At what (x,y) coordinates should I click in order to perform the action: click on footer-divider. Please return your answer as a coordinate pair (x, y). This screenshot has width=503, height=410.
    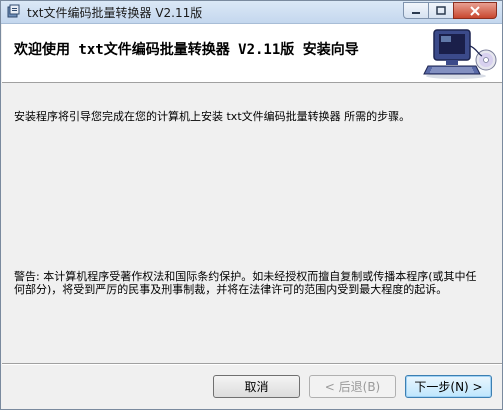
    Looking at the image, I should click on (252, 364).